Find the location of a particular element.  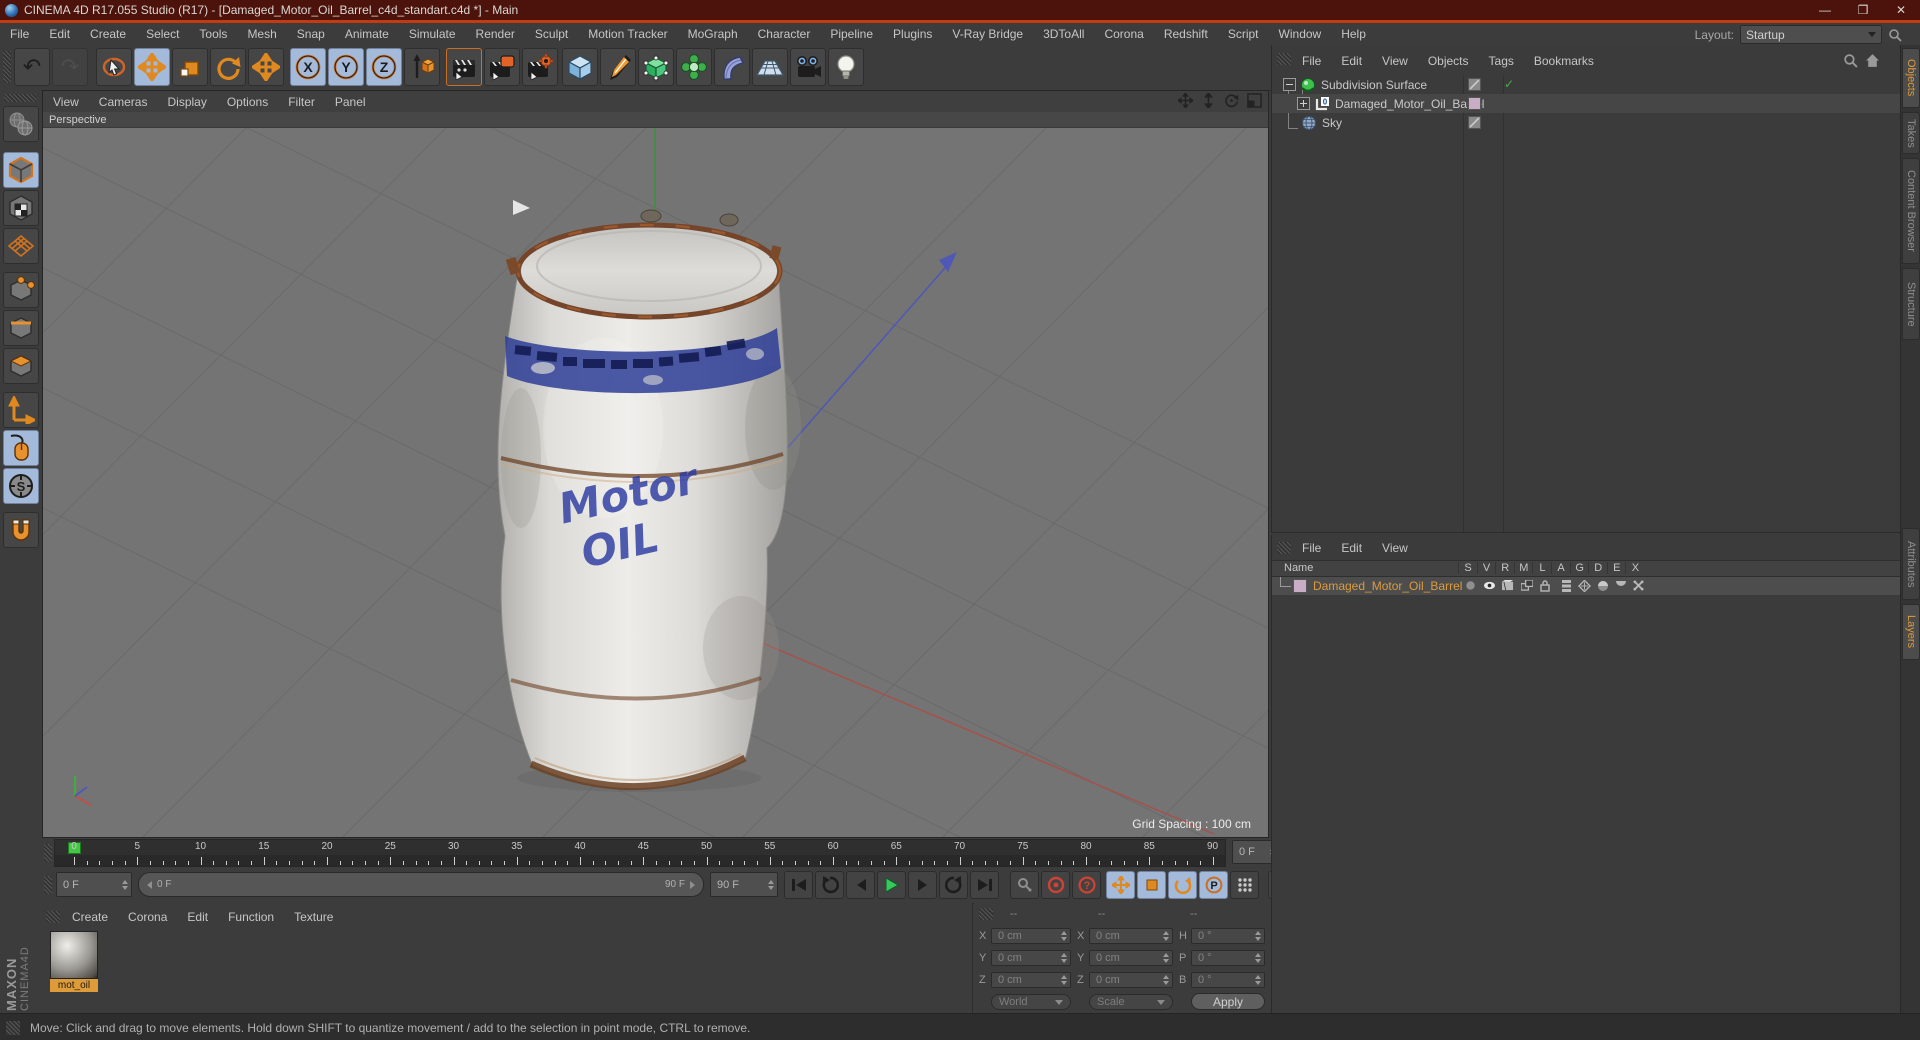

menu-item: Plugins is located at coordinates (912, 34).